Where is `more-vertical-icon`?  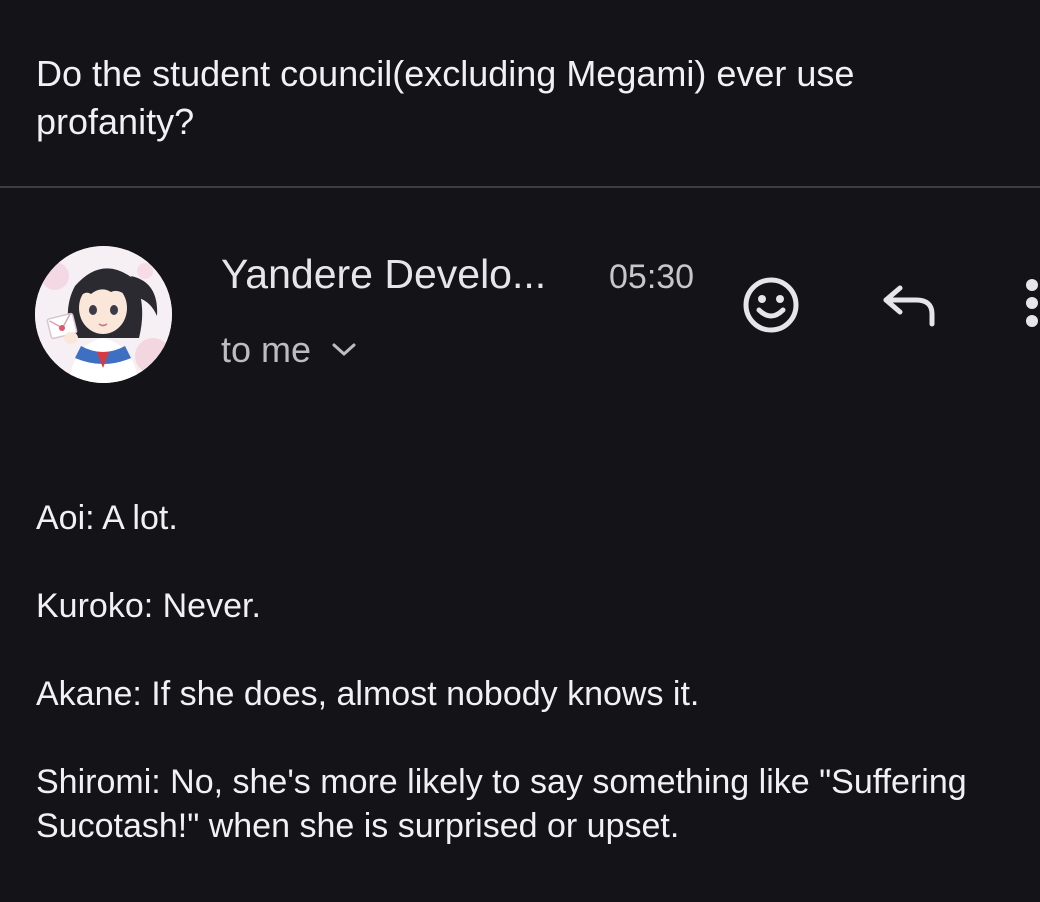
more-vertical-icon is located at coordinates (1032, 303).